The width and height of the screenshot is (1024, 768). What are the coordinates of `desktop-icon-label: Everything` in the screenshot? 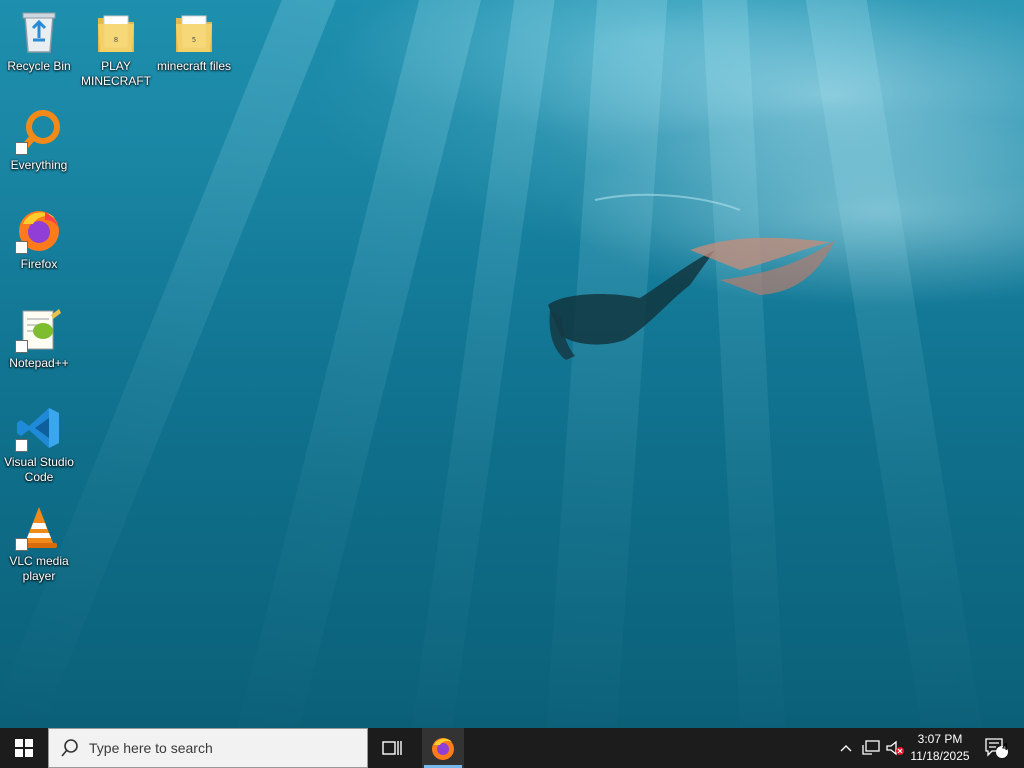 It's located at (39, 165).